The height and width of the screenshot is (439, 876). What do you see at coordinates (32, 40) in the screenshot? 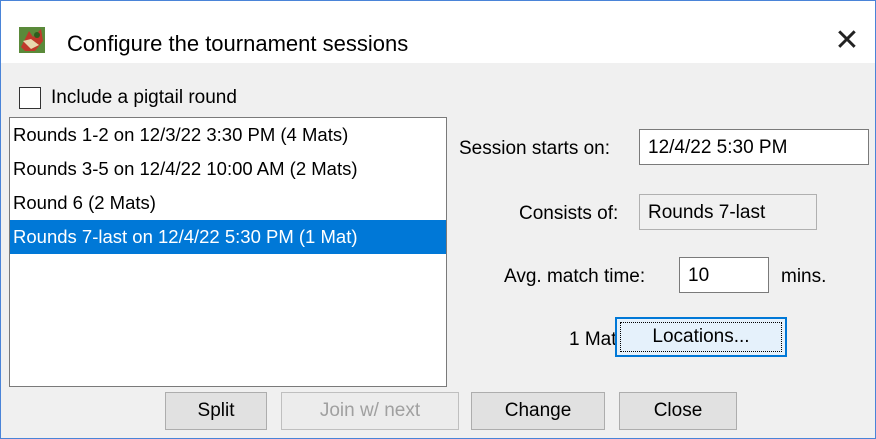
I see `tournament-app-icon` at bounding box center [32, 40].